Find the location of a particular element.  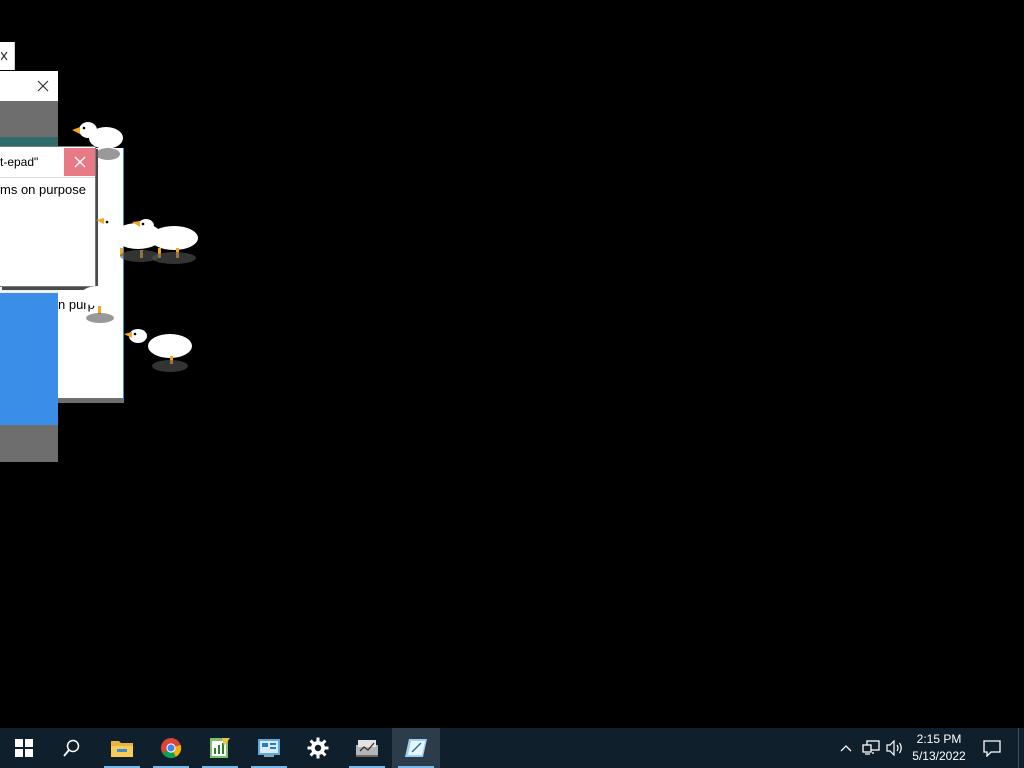

start-button is located at coordinates (24, 748).